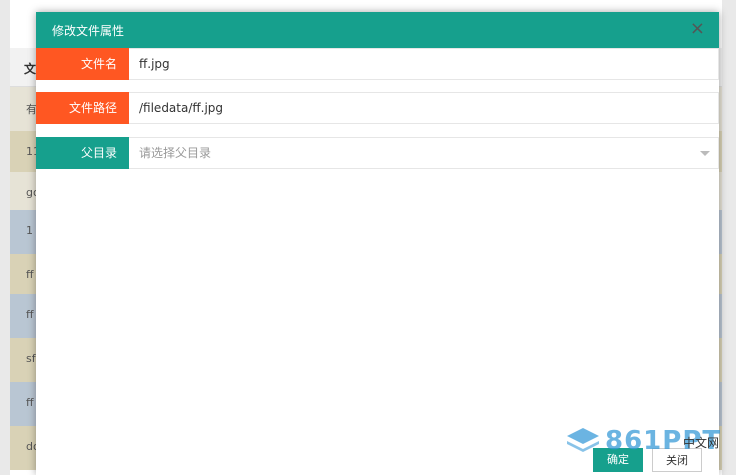  I want to click on form-row-filepath: 文件路径 /filedata/ff.jpg, so click(377, 108).